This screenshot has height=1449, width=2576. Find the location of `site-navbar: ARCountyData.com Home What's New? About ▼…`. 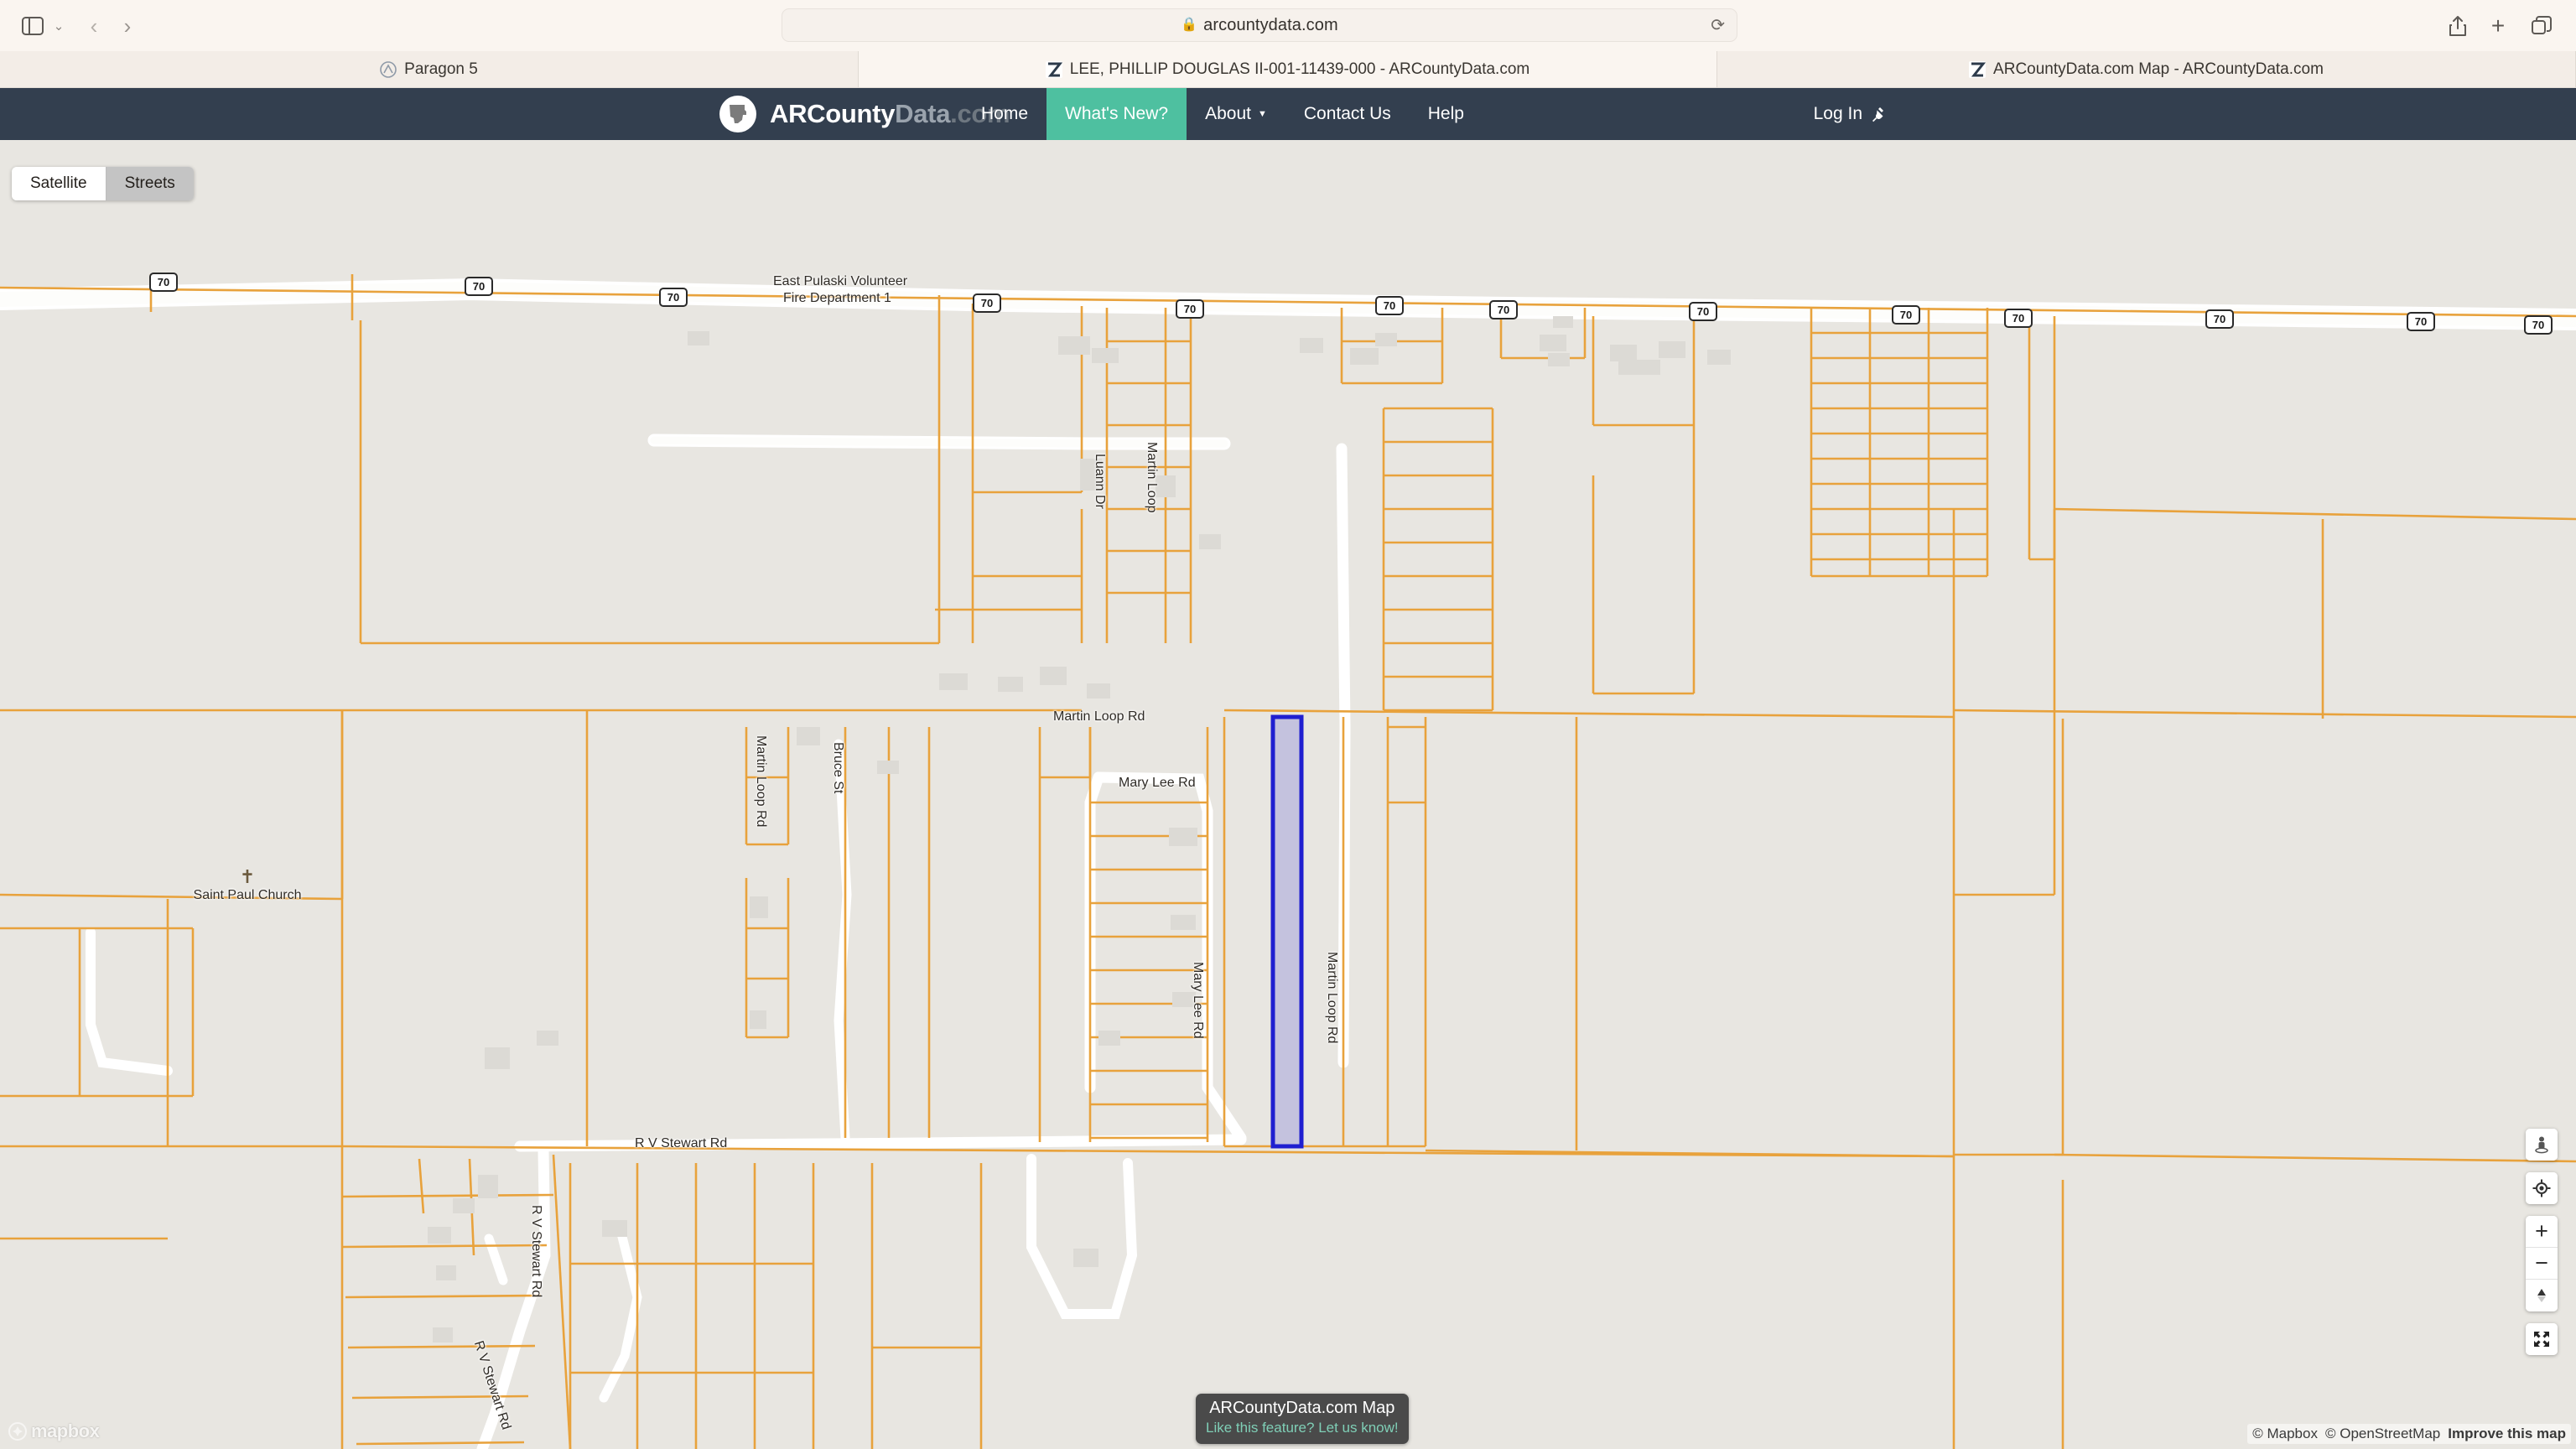

site-navbar: ARCountyData.com Home What's New? About ▼… is located at coordinates (1288, 114).